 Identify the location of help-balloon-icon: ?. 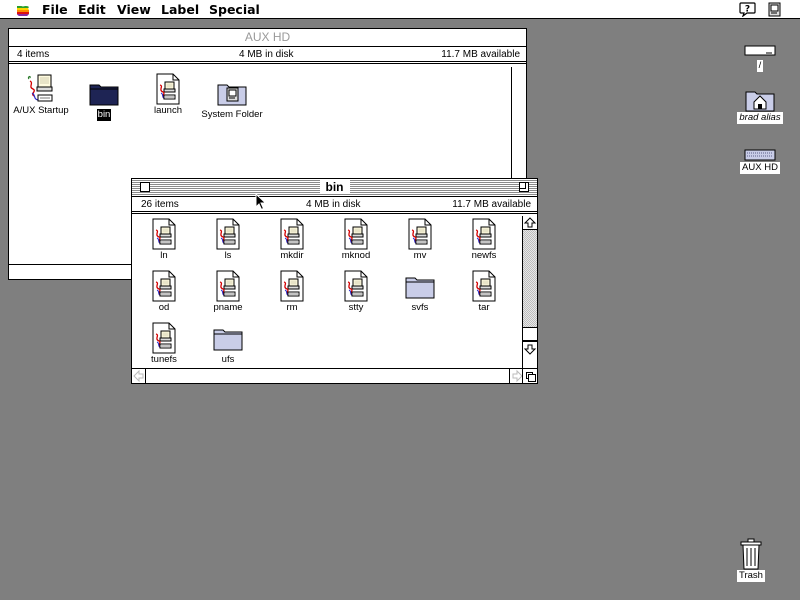
(747, 9).